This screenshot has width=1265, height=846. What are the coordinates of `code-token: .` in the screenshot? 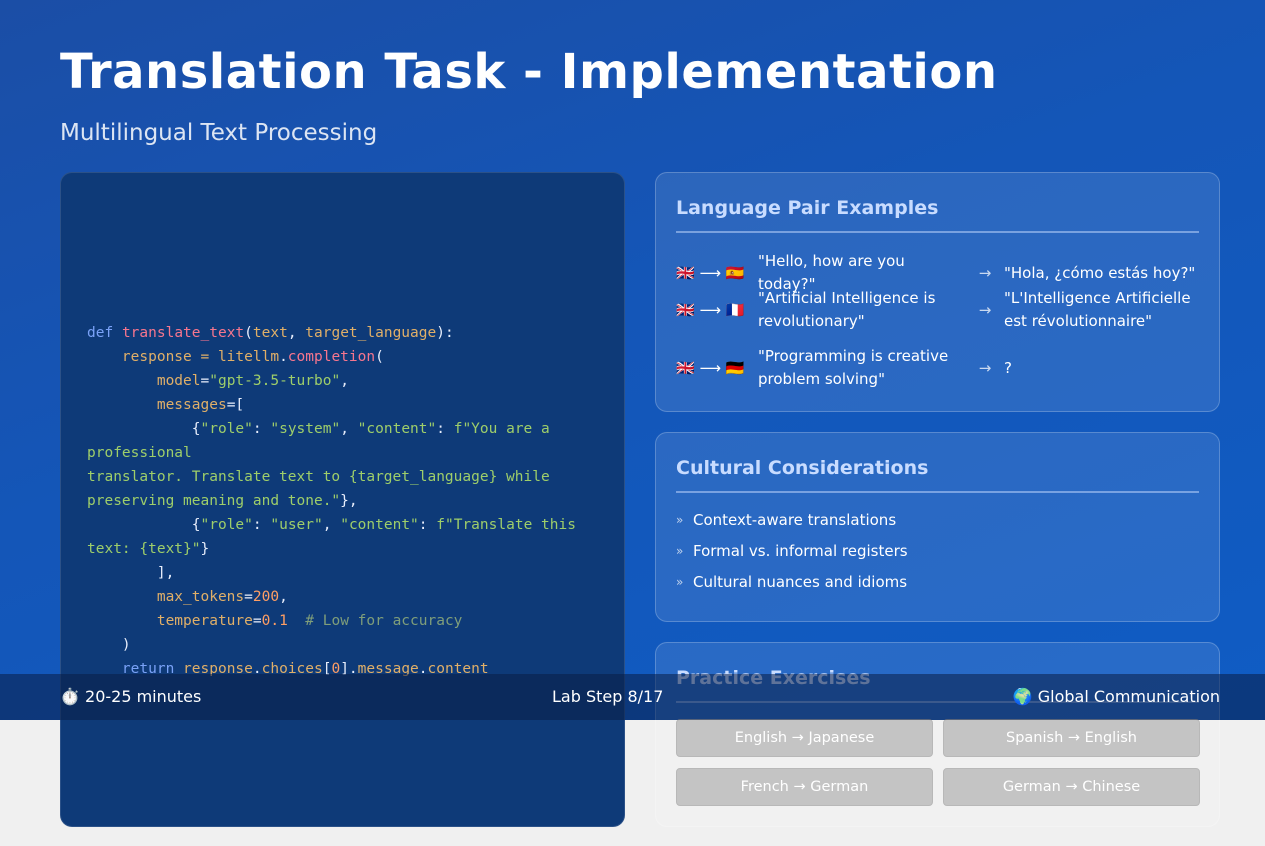 It's located at (283, 357).